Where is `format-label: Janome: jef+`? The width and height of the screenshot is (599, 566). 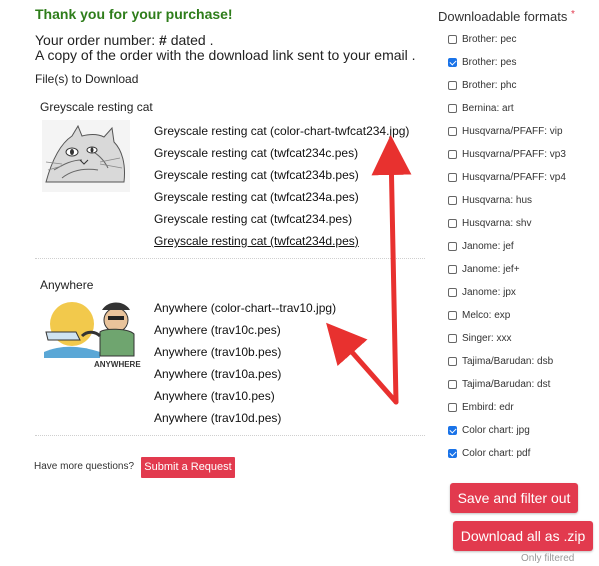
format-label: Janome: jef+ is located at coordinates (491, 269).